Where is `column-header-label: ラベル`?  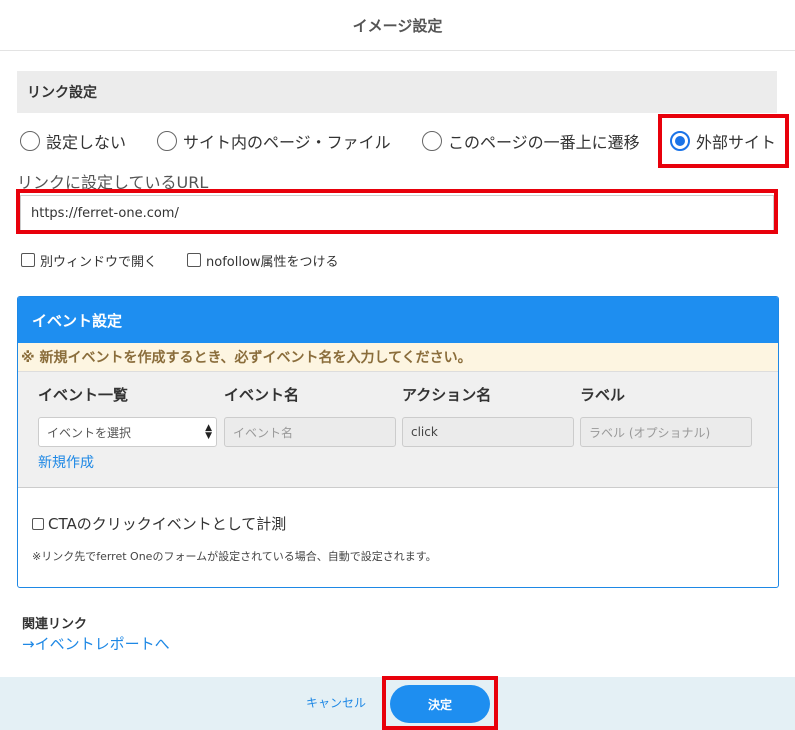
column-header-label: ラベル is located at coordinates (603, 395).